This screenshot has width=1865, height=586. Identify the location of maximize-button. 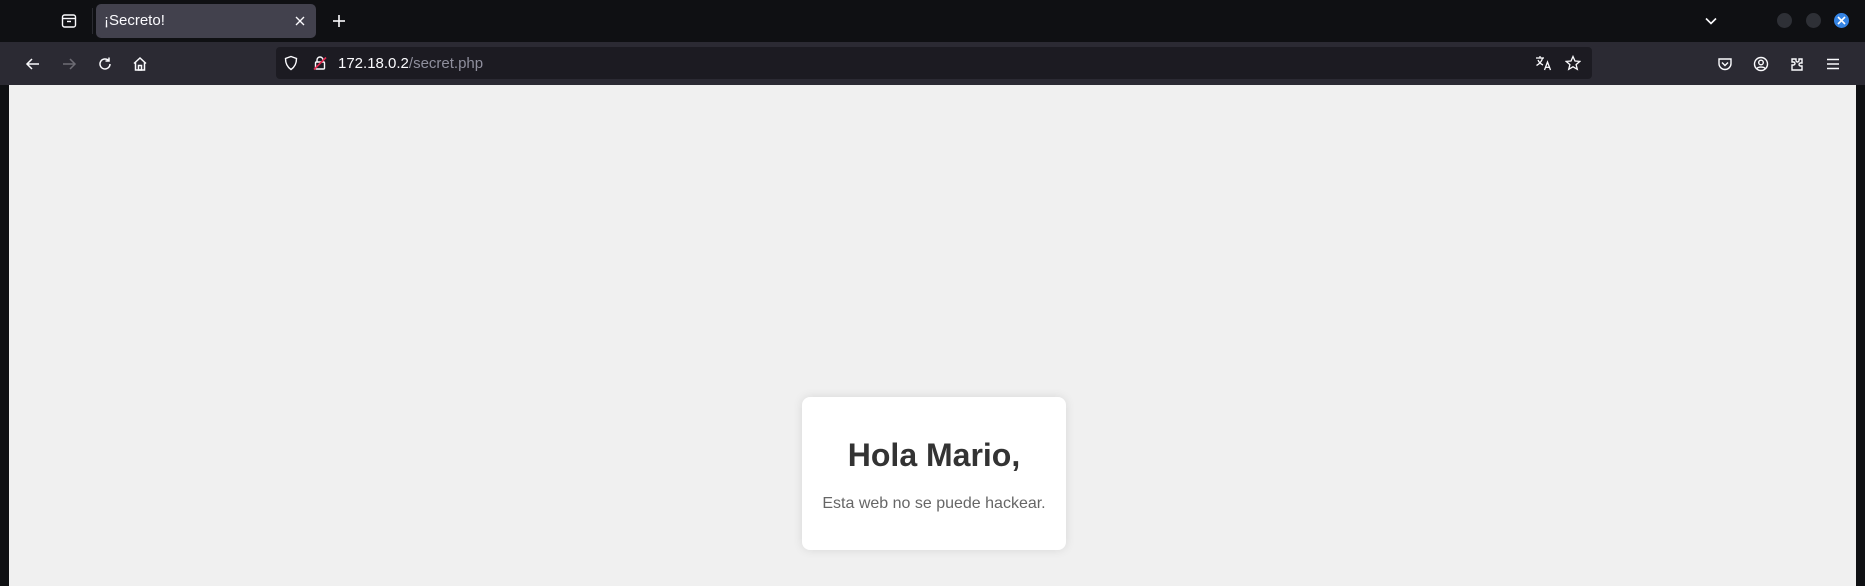
(1813, 20).